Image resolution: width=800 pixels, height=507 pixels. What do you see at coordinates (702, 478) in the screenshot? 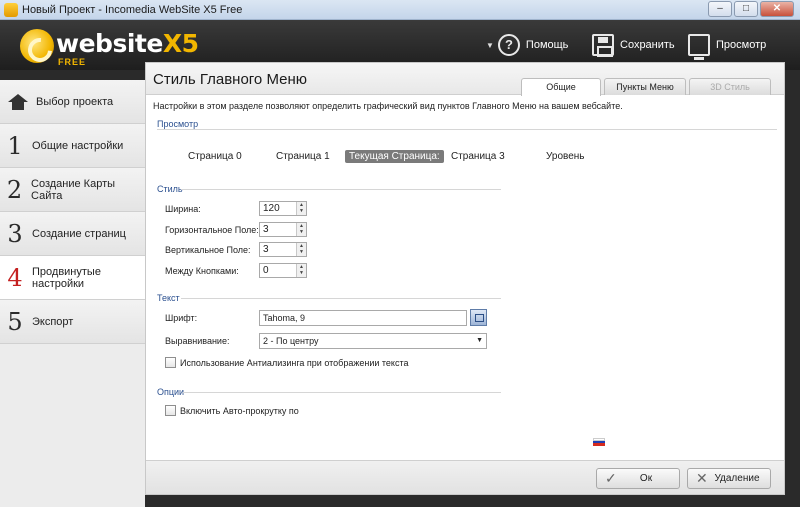
I see `cross-icon: ✕` at bounding box center [702, 478].